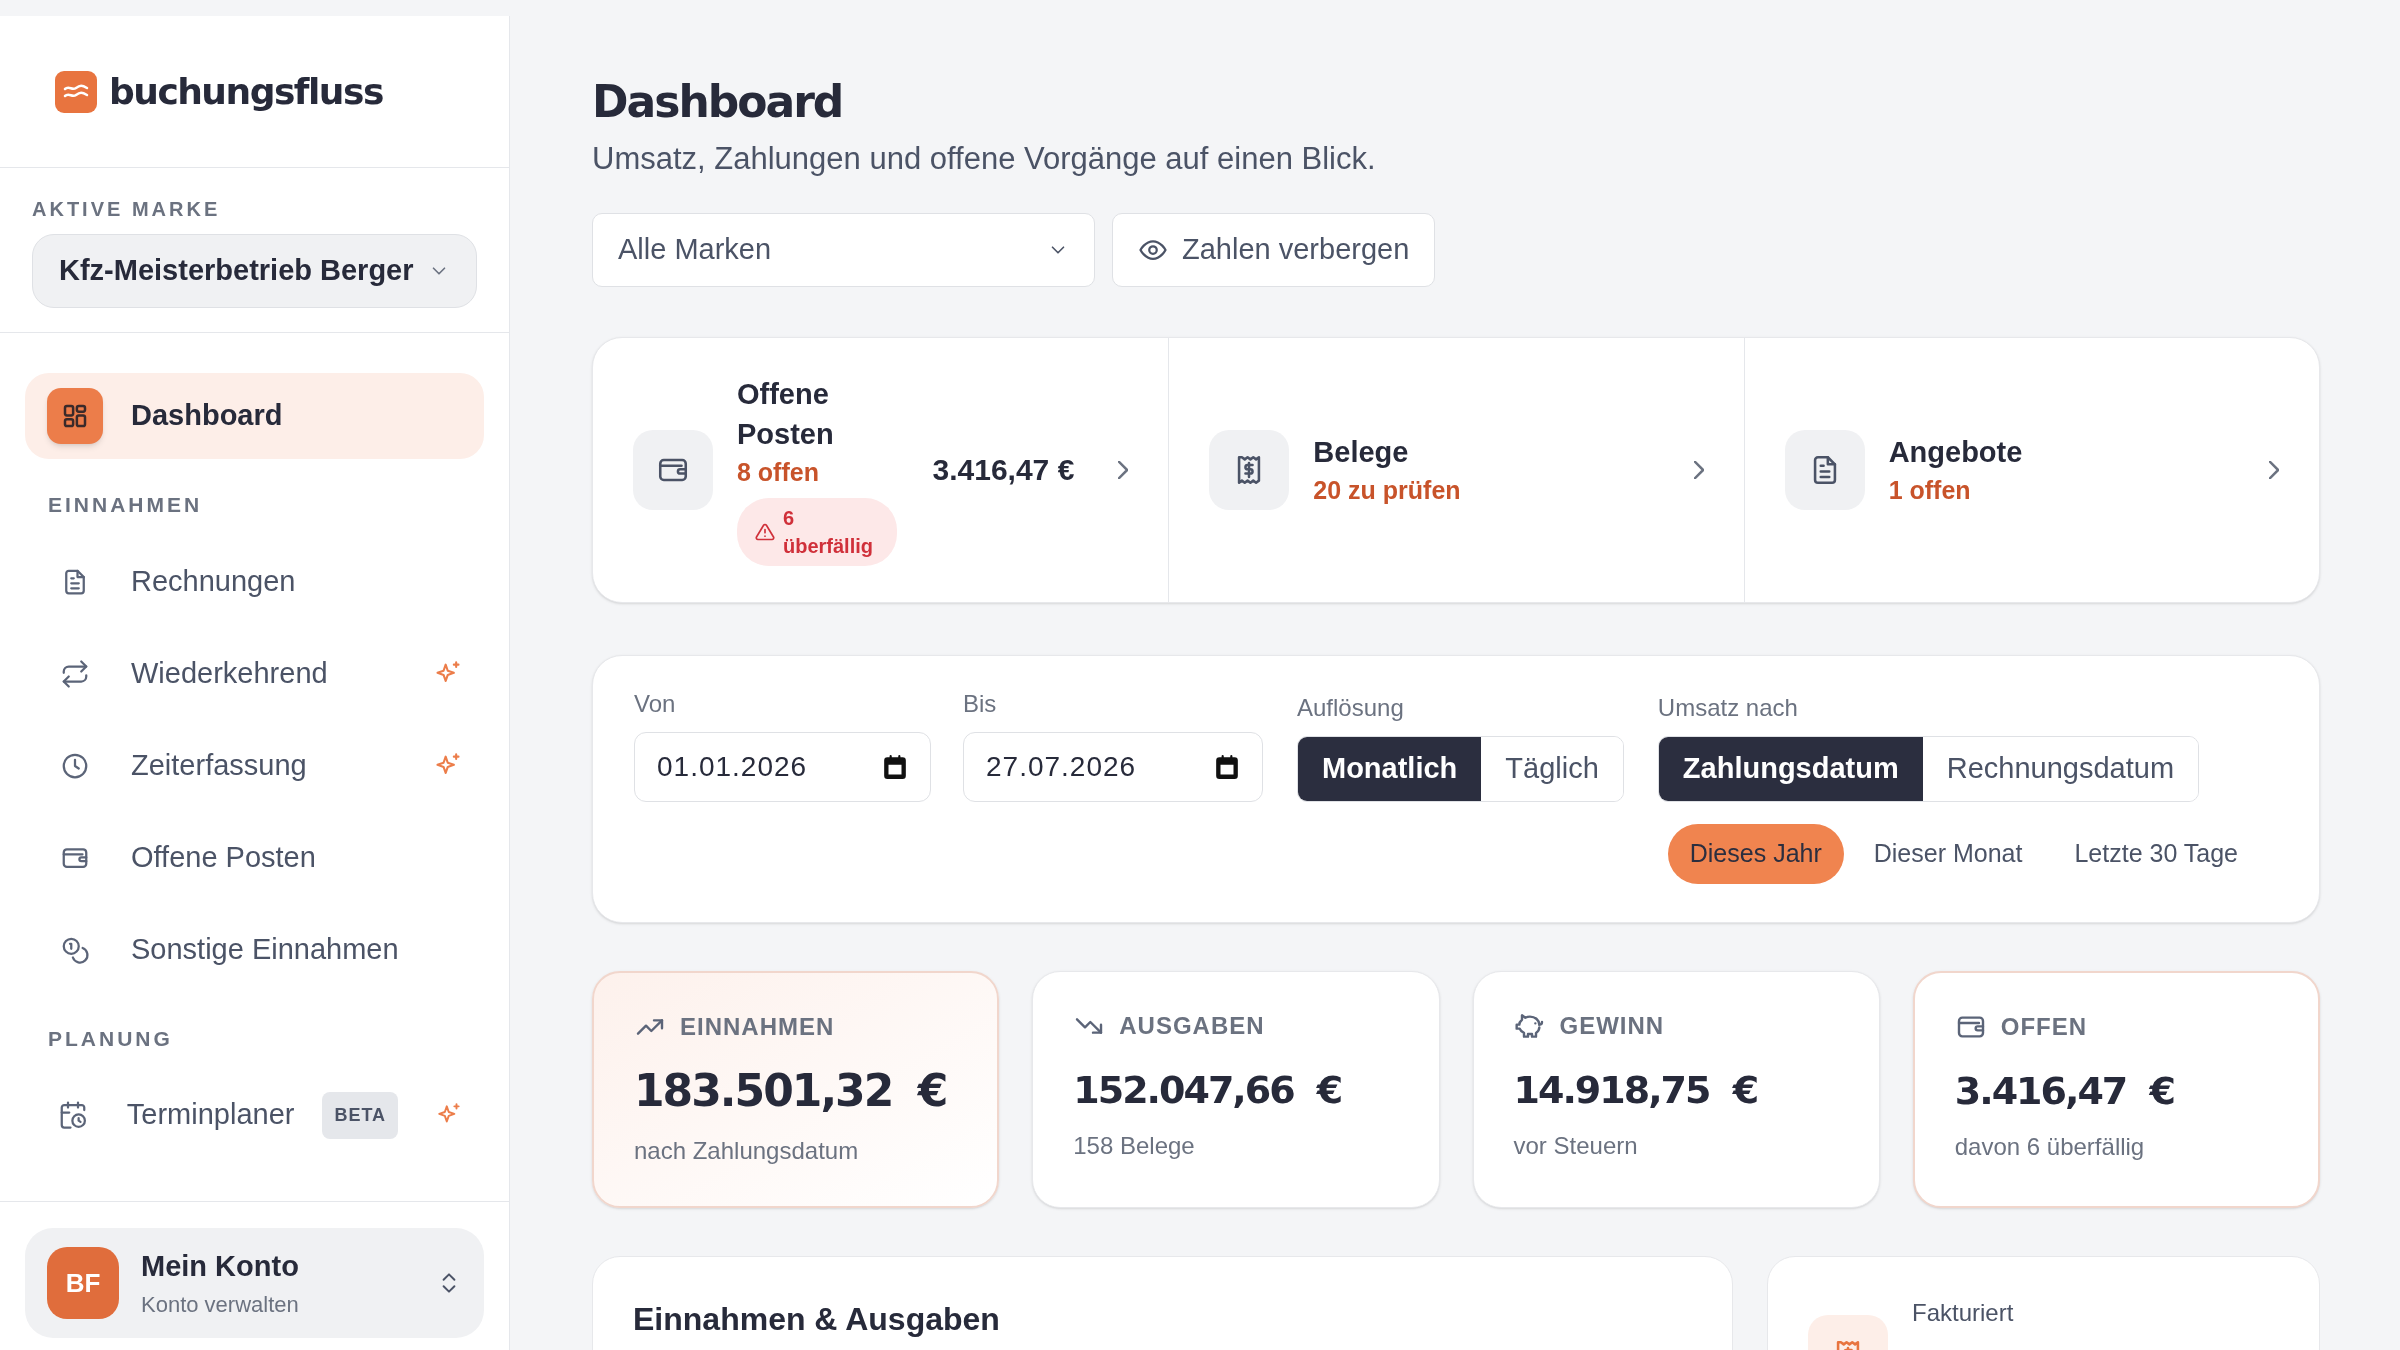 The height and width of the screenshot is (1350, 2400). I want to click on summary-tile: Offene Posten 8 offen 6 überfällig 3.416,47 €, so click(881, 469).